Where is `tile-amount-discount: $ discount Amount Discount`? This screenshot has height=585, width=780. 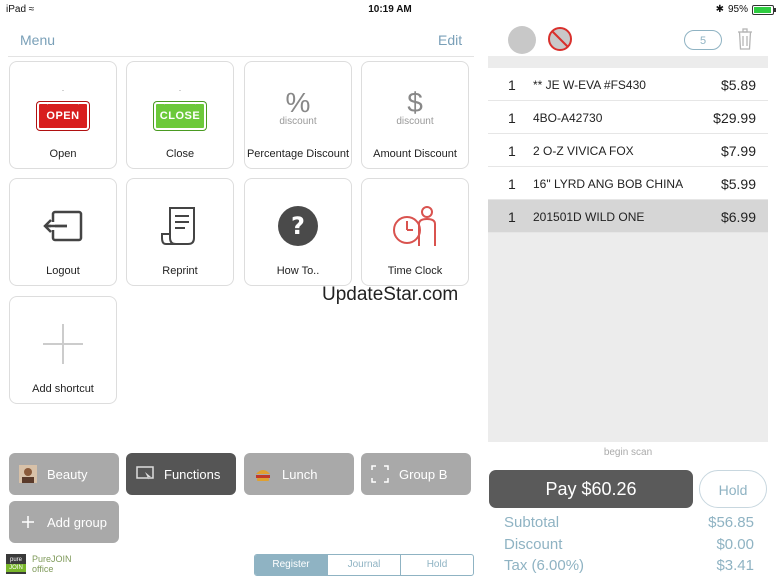 tile-amount-discount: $ discount Amount Discount is located at coordinates (415, 115).